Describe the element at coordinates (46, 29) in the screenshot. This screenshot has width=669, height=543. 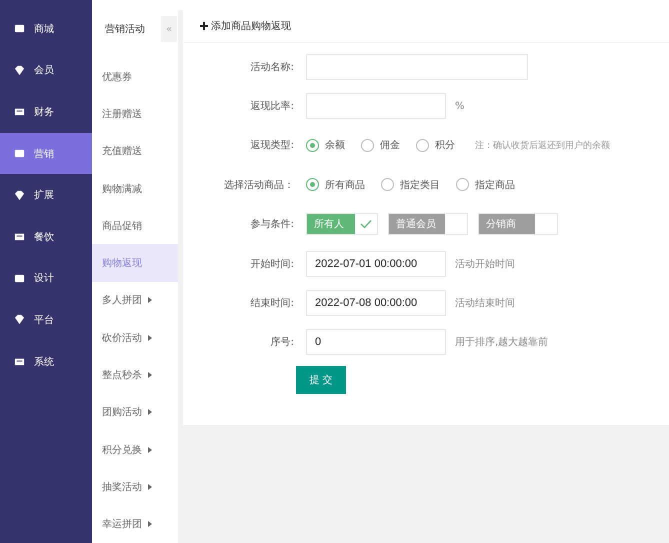
I see `sidebar-item: 商城` at that location.